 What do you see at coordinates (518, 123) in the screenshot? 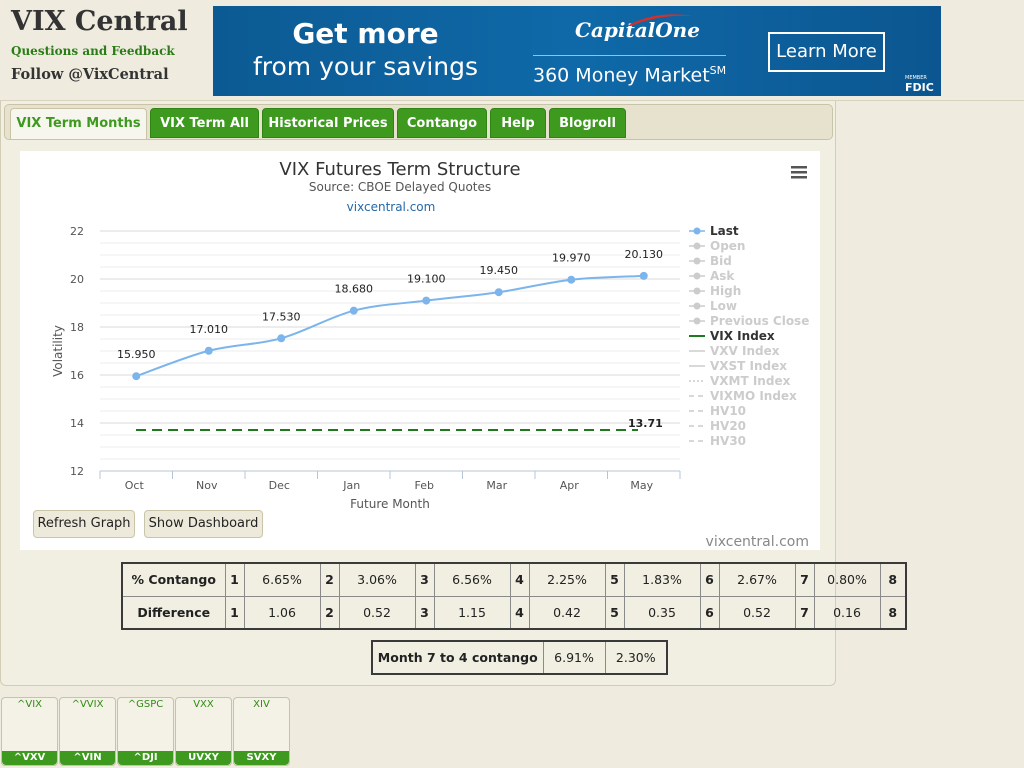
I see `tab-help: Help` at bounding box center [518, 123].